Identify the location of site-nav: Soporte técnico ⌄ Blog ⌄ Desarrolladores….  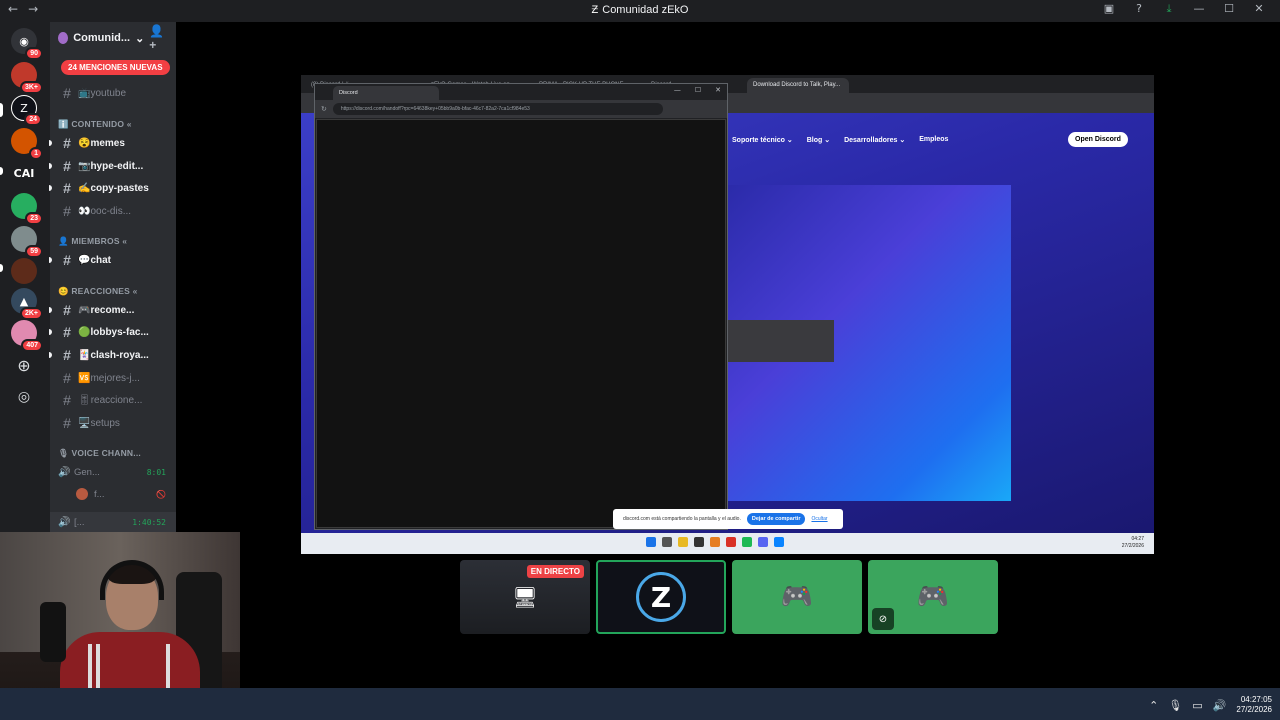
(840, 140).